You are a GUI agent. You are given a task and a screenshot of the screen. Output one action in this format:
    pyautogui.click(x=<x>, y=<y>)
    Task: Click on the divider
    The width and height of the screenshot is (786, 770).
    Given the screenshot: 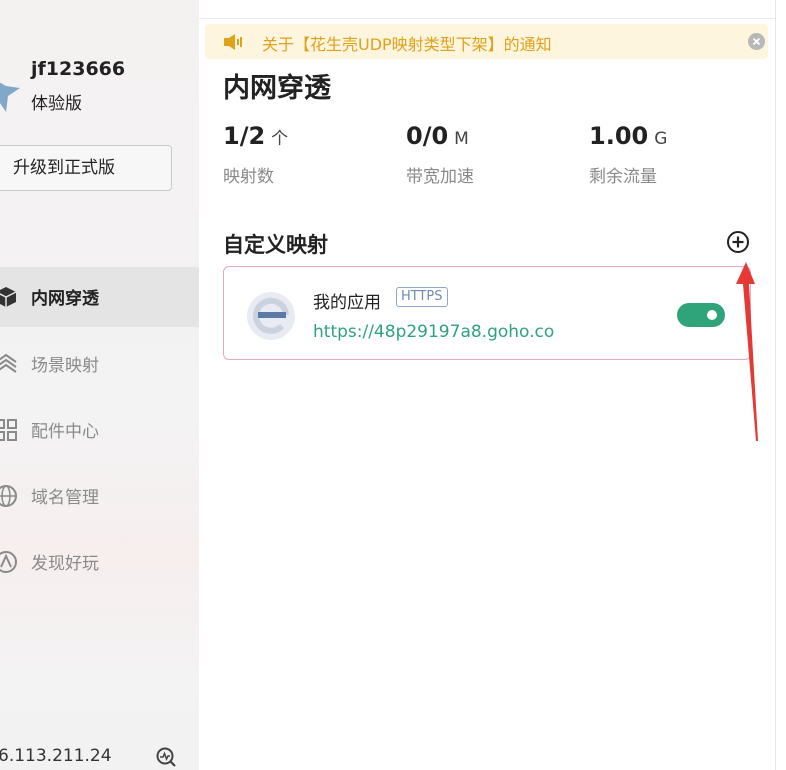 What is the action you would take?
    pyautogui.click(x=487, y=18)
    